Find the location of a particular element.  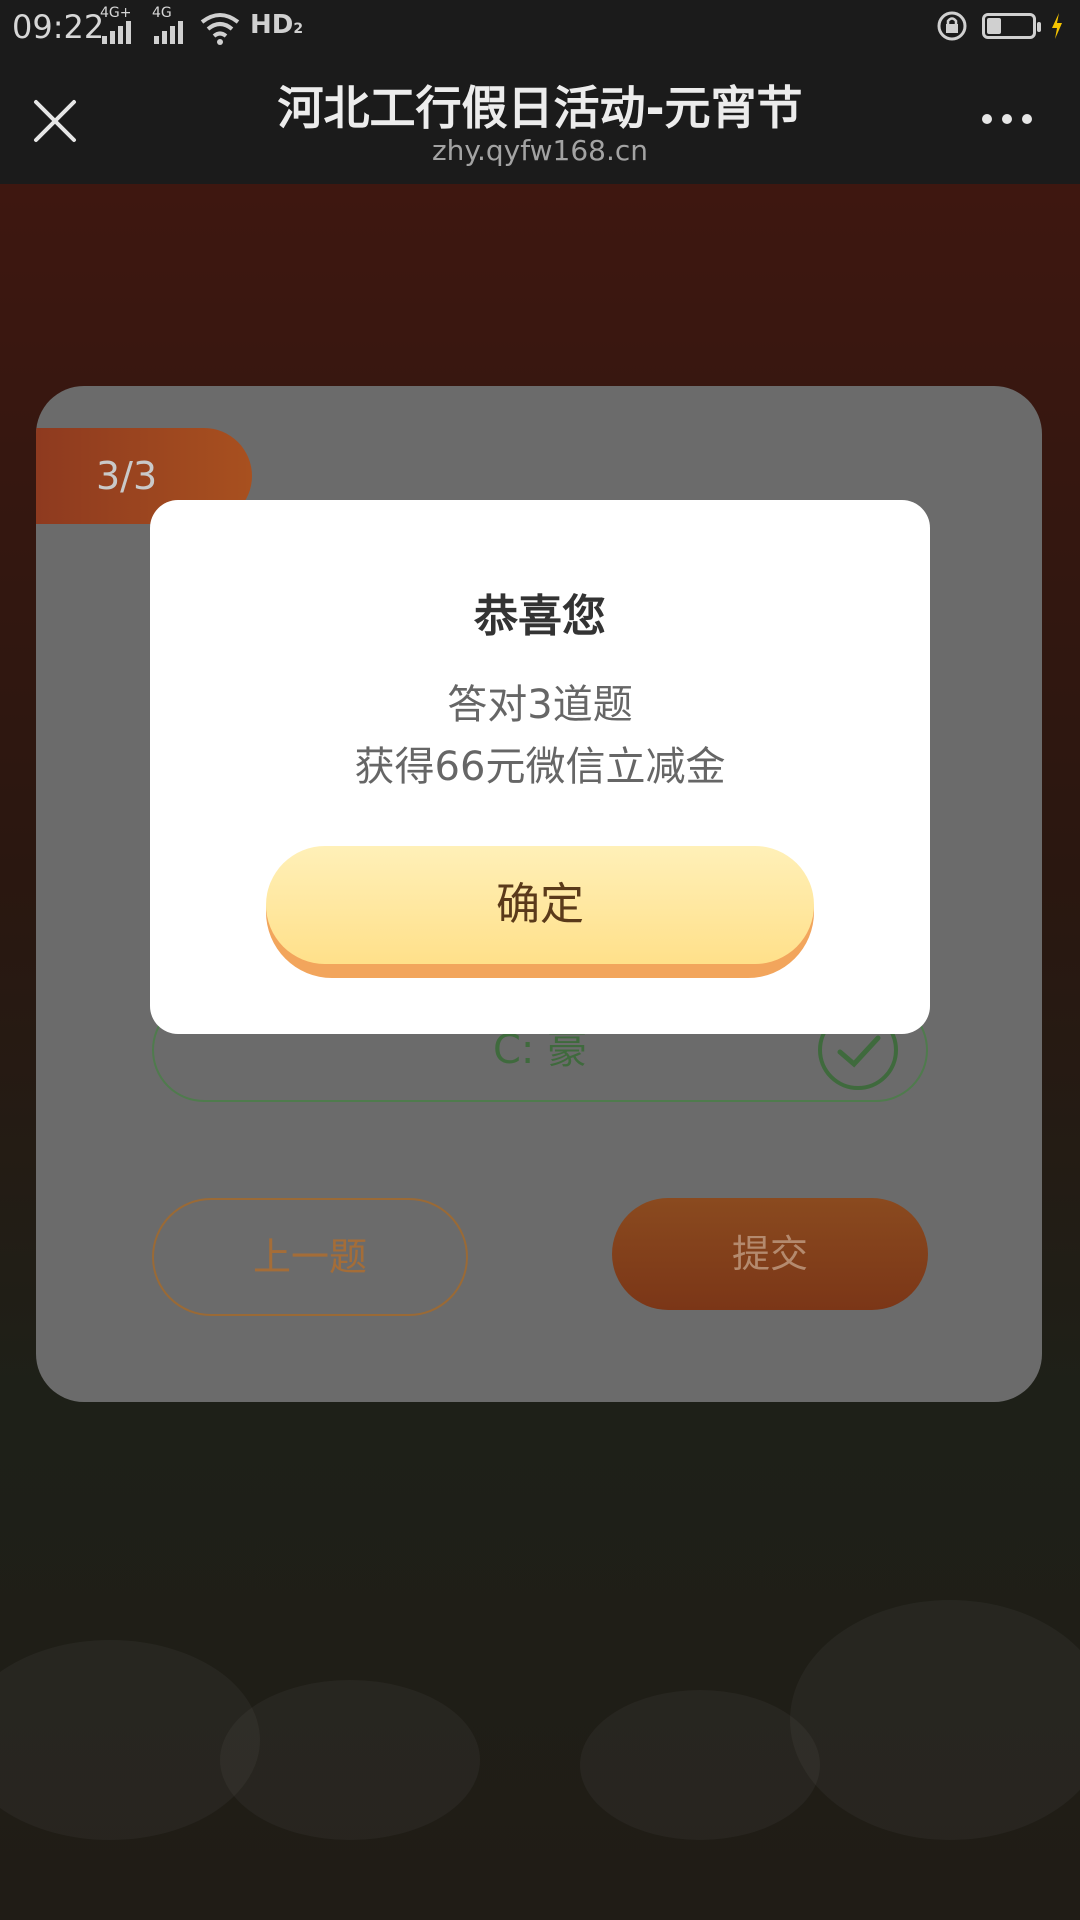

signal-icon-2: 4G is located at coordinates (167, 24).